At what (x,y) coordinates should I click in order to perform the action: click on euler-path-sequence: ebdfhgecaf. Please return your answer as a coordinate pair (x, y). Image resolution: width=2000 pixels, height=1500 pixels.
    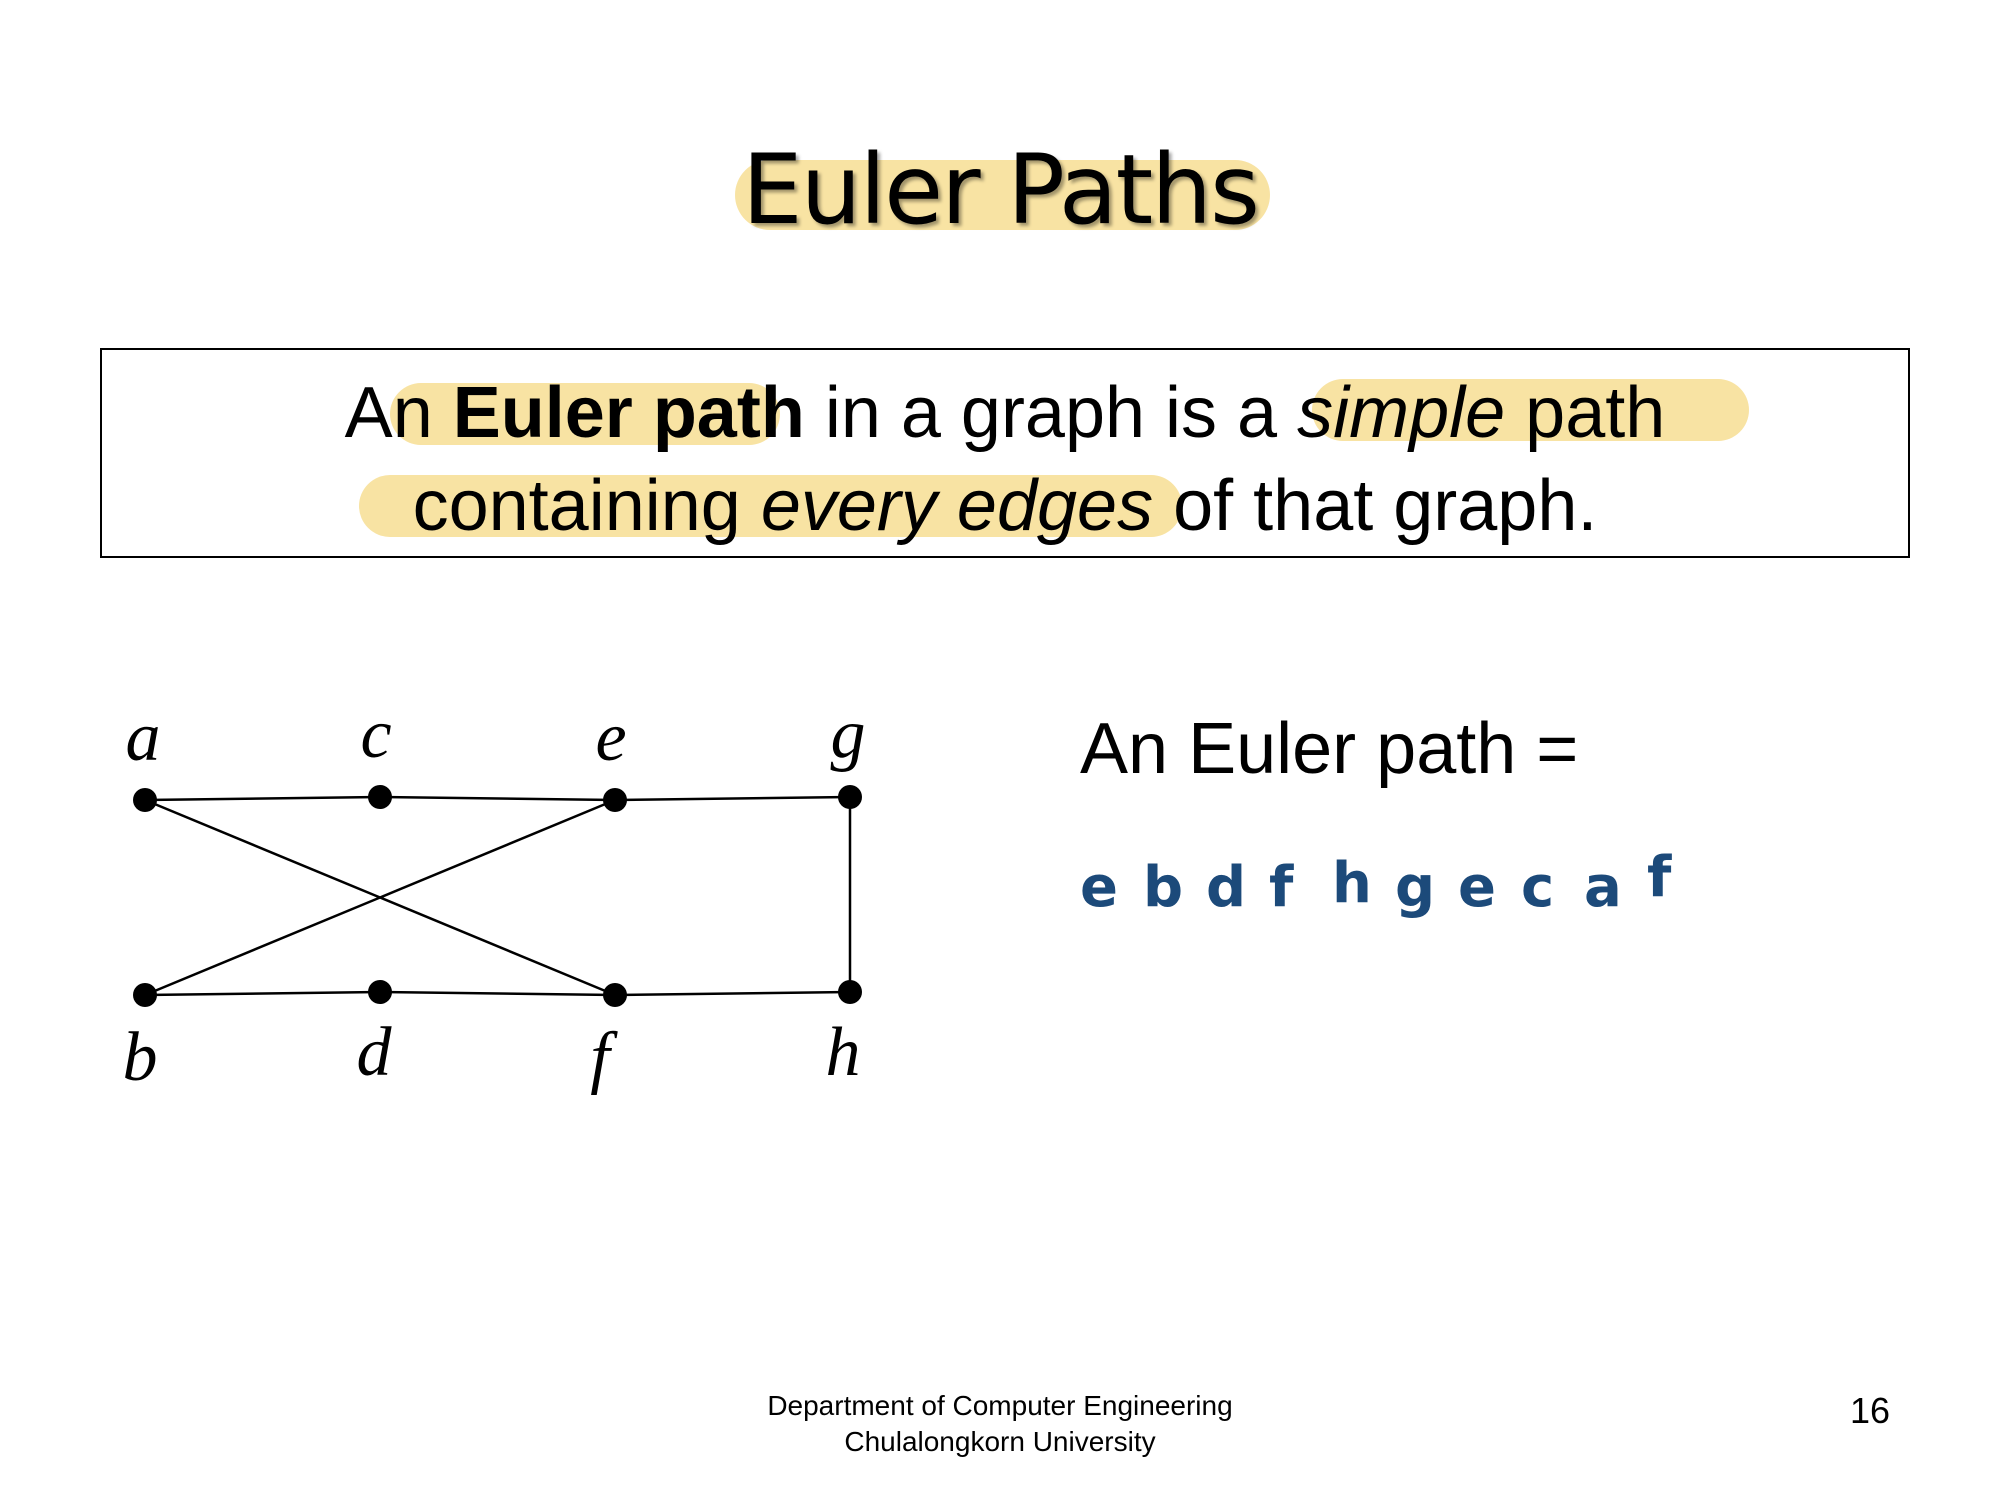
    Looking at the image, I should click on (1395, 882).